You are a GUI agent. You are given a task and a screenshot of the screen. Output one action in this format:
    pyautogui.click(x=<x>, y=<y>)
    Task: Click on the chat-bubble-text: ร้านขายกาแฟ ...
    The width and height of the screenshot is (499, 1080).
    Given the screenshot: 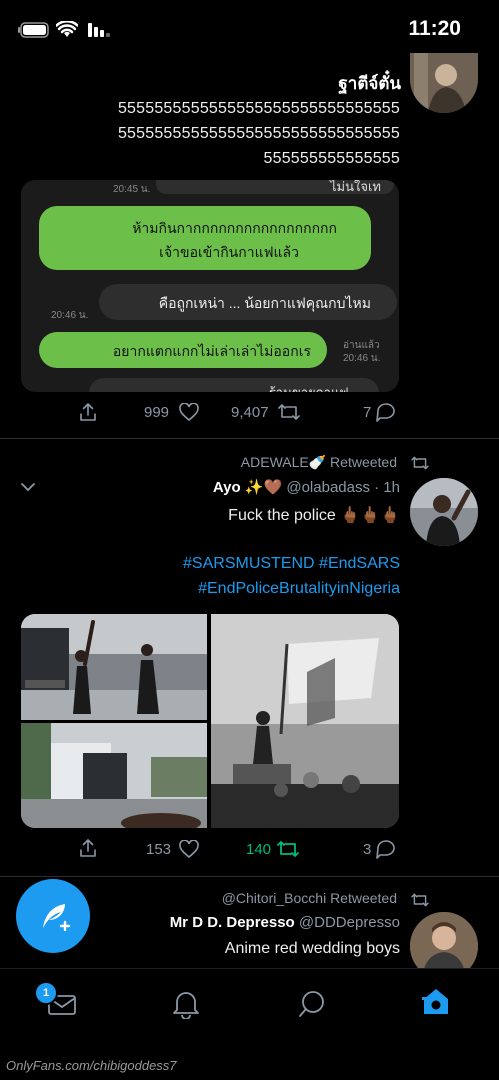 What is the action you would take?
    pyautogui.click(x=316, y=387)
    